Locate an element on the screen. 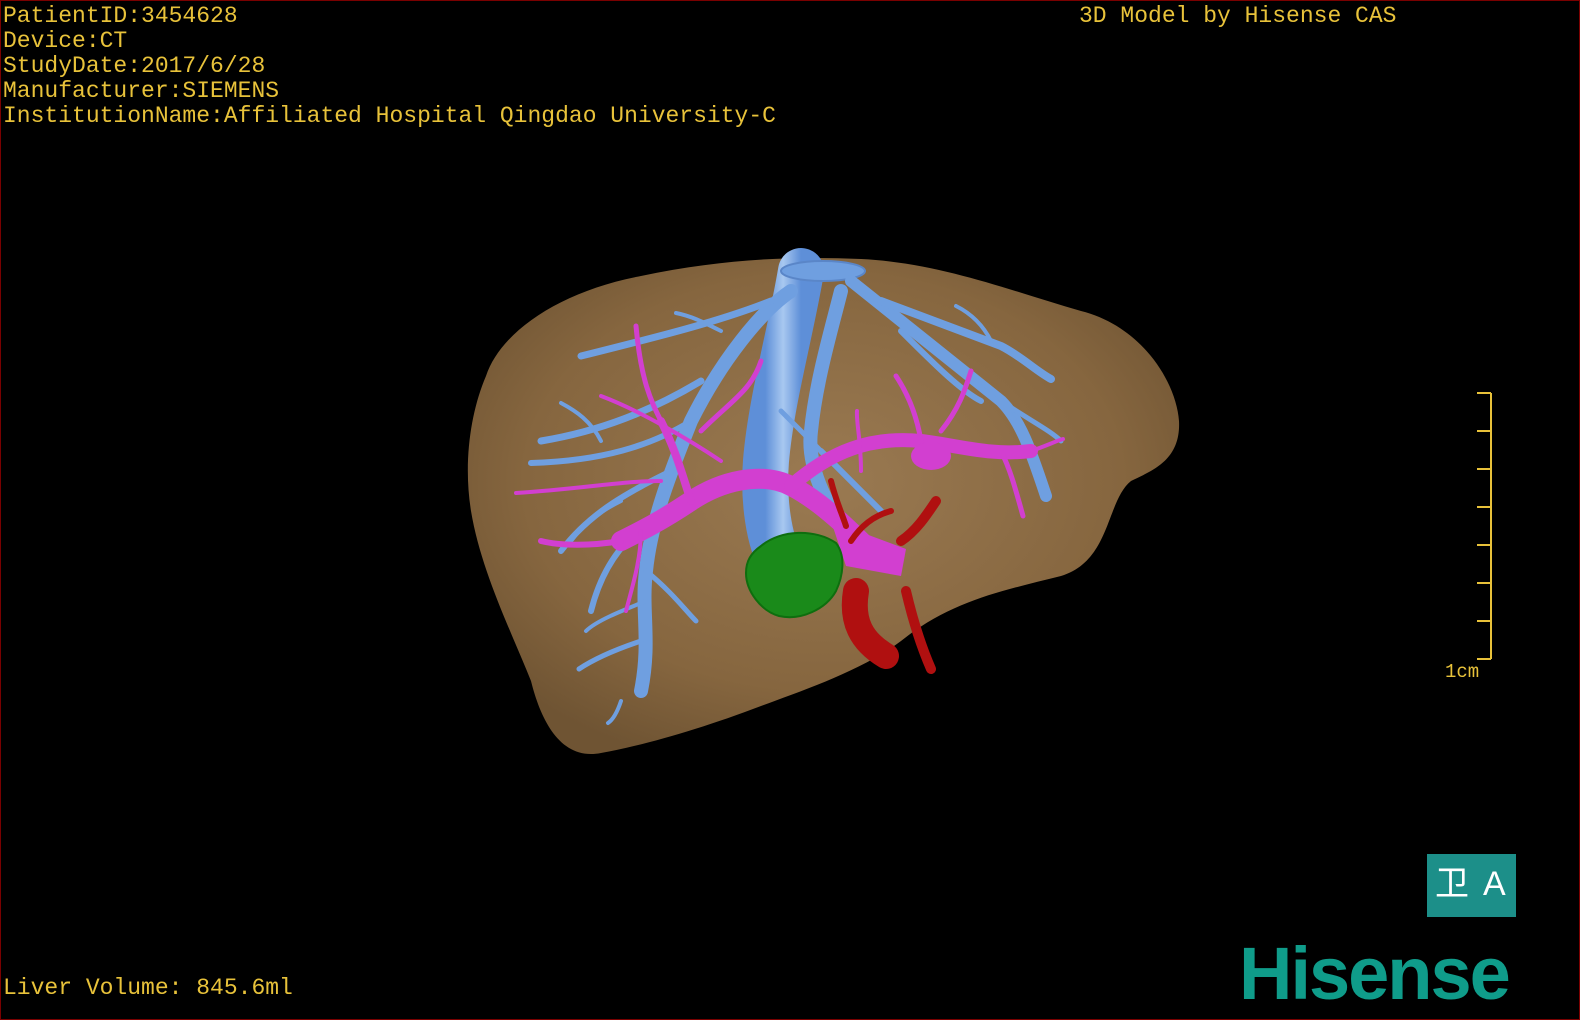 Image resolution: width=1580 pixels, height=1020 pixels. badge-glyph-left: 卫 is located at coordinates (1452, 884).